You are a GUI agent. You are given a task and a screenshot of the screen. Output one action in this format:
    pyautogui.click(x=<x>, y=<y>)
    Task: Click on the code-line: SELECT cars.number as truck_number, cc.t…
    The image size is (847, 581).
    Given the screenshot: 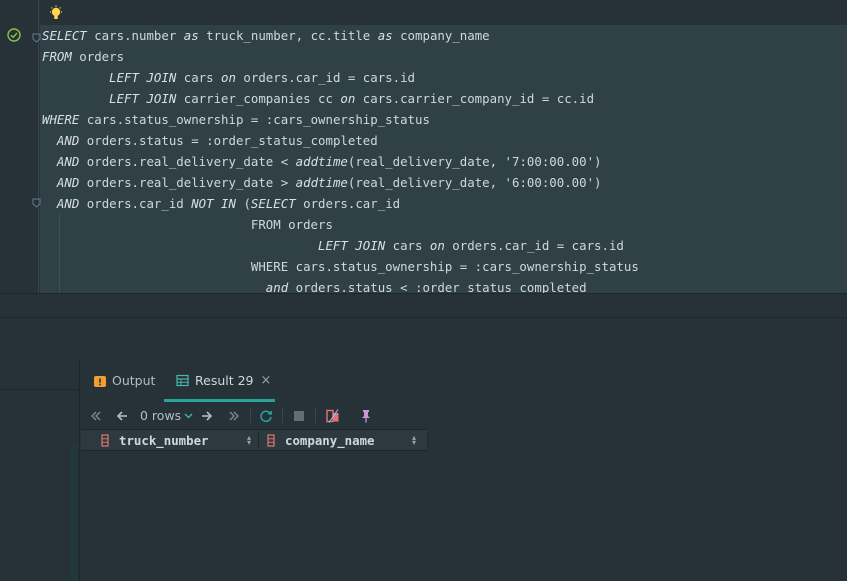 What is the action you would take?
    pyautogui.click(x=266, y=35)
    